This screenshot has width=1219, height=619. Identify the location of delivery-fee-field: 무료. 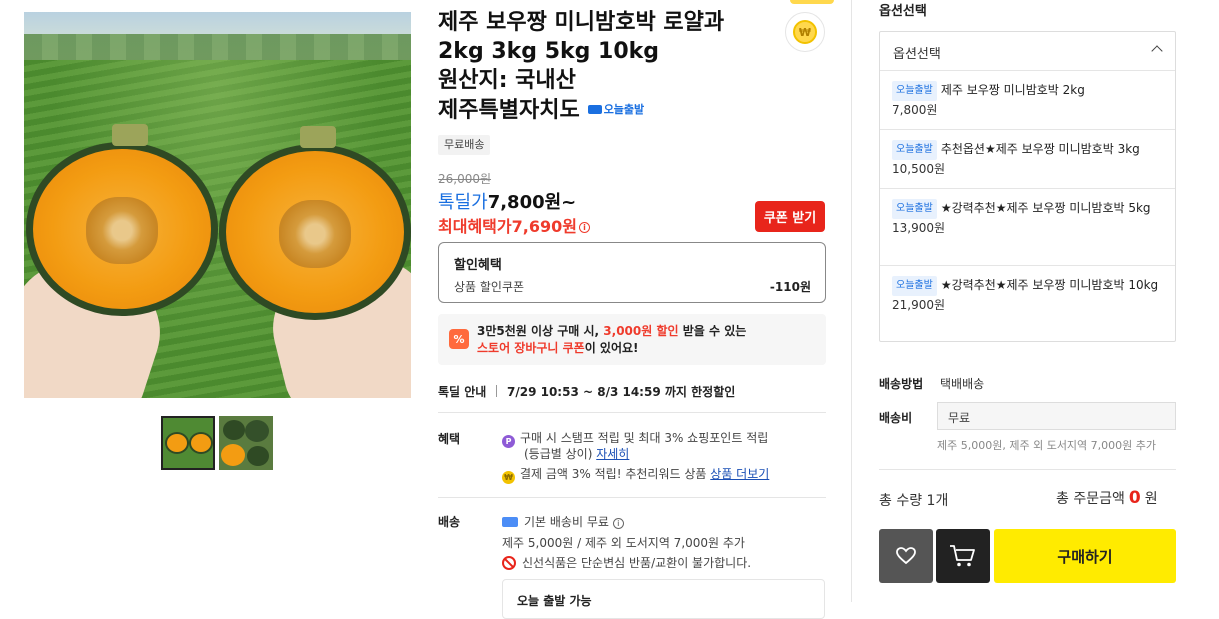
(1056, 416).